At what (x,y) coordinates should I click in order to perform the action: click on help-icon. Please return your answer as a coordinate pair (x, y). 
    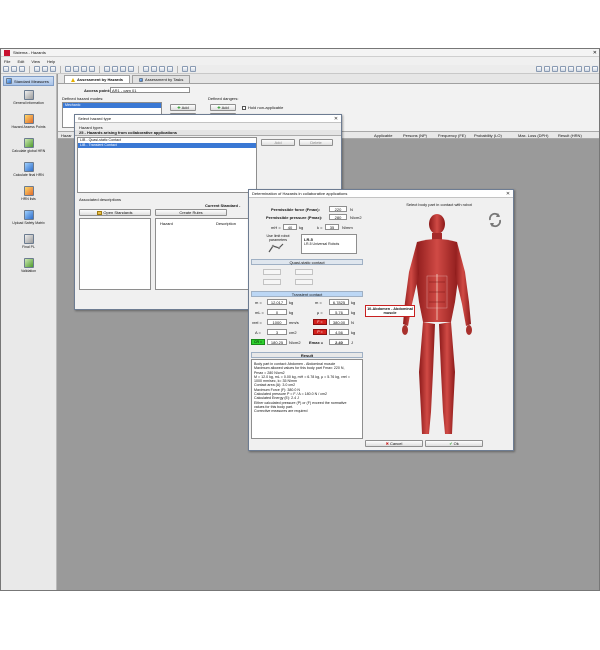
    Looking at the image, I should click on (193, 69).